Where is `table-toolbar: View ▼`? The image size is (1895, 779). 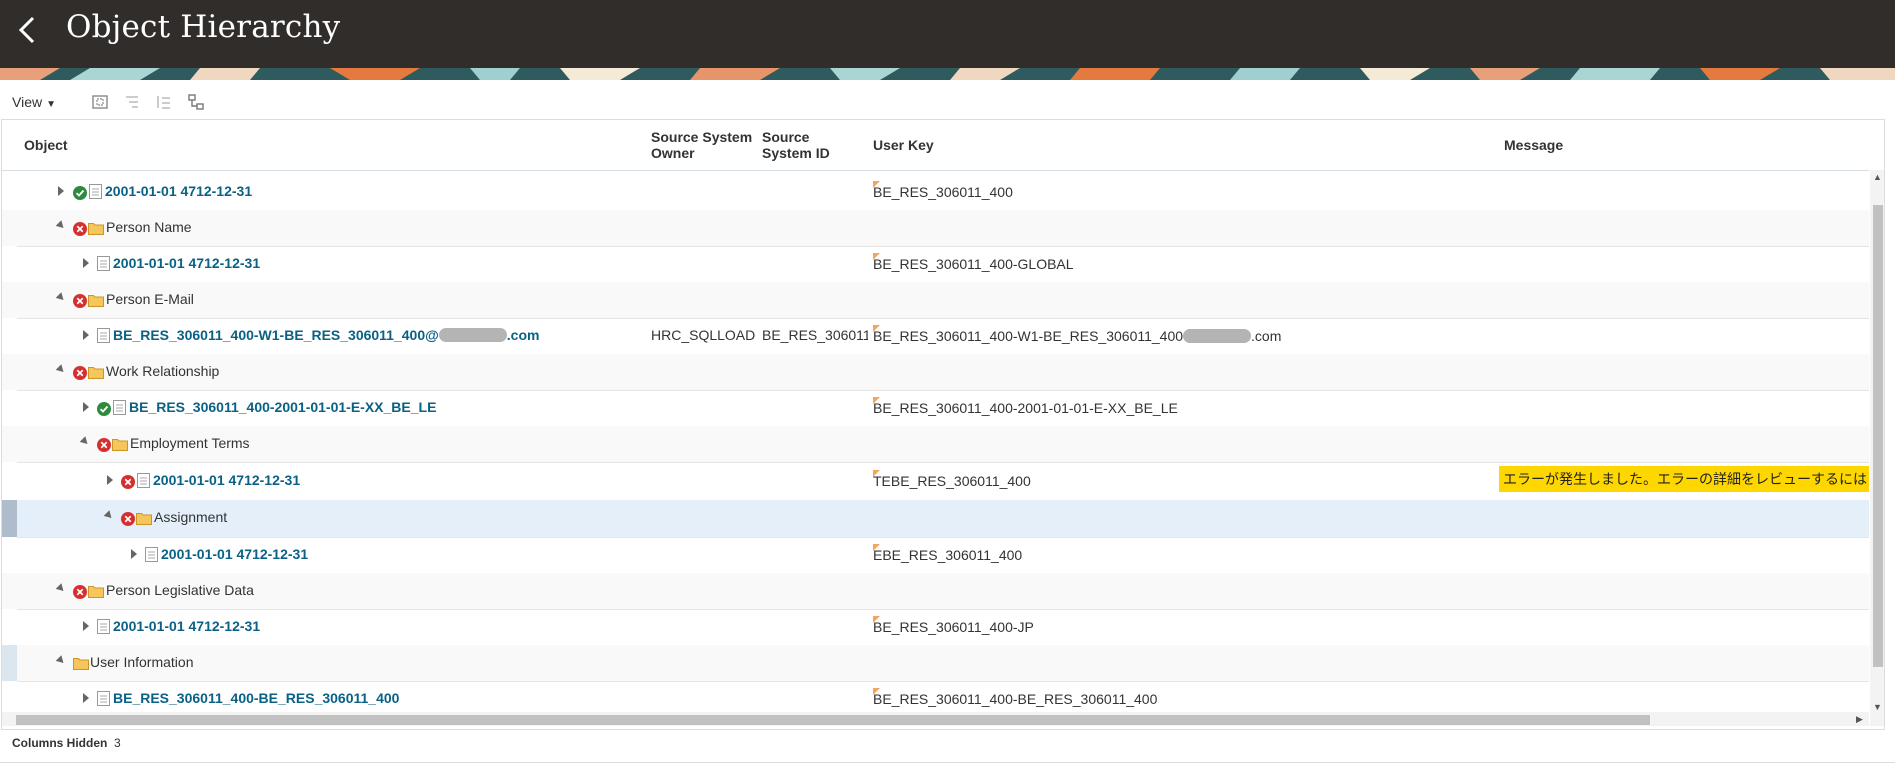 table-toolbar: View ▼ is located at coordinates (947, 104).